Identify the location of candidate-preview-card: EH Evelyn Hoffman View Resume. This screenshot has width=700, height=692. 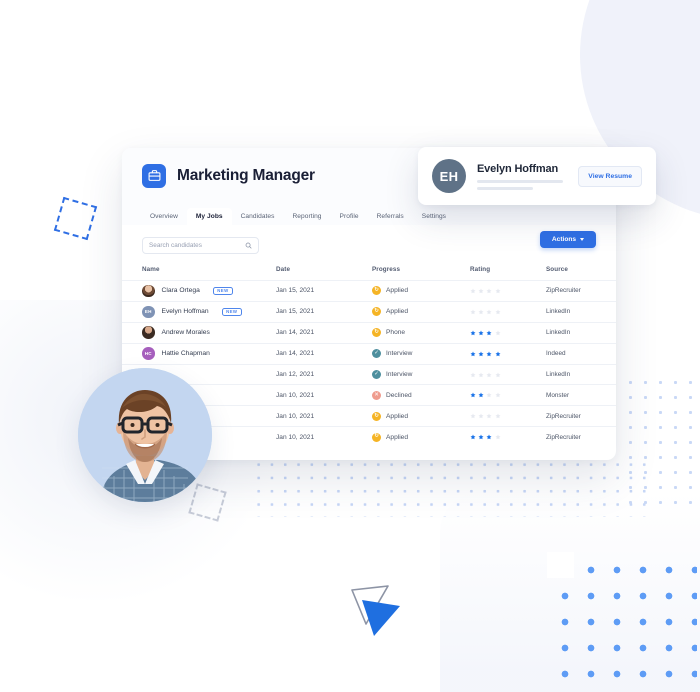
(537, 176).